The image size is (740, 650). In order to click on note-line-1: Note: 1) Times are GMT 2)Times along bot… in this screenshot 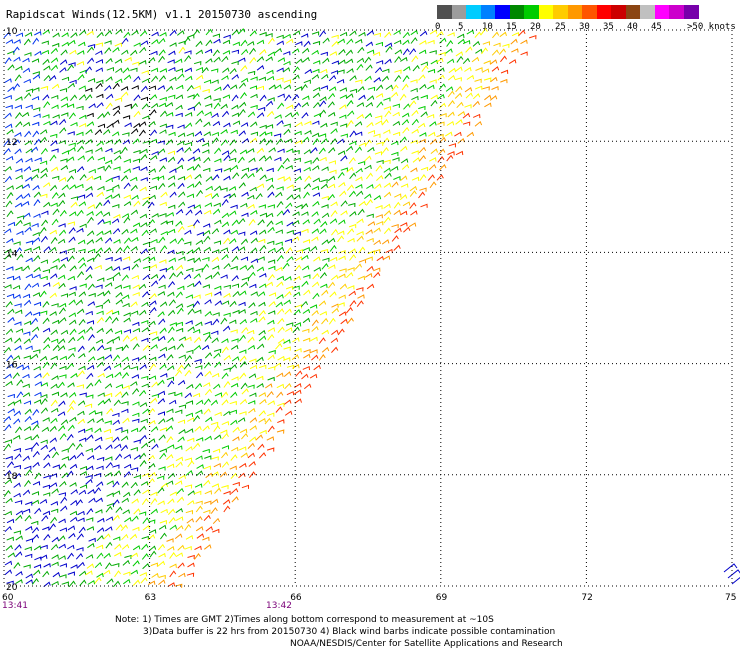, I will do `click(304, 620)`.